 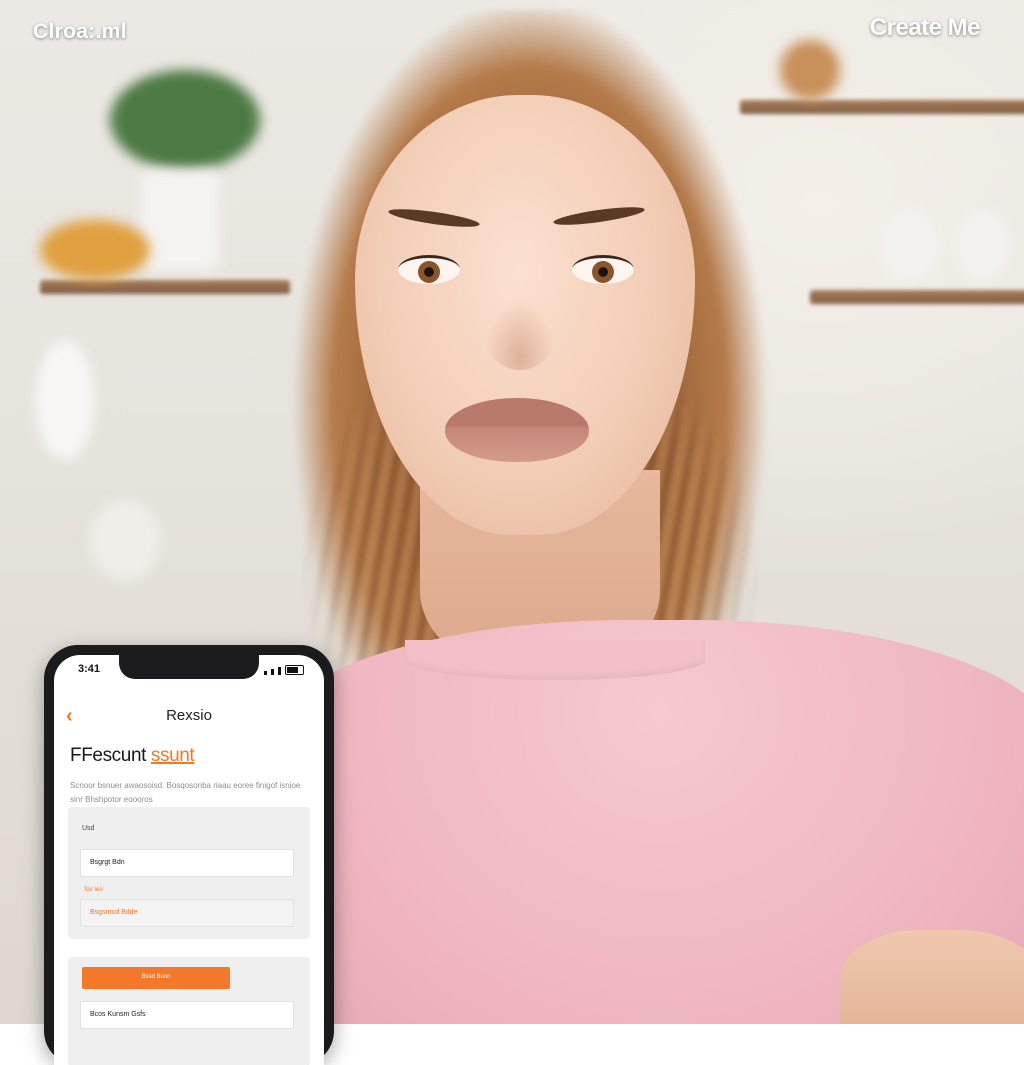 What do you see at coordinates (172, 755) in the screenshot?
I see `page-title-accent: ssunt` at bounding box center [172, 755].